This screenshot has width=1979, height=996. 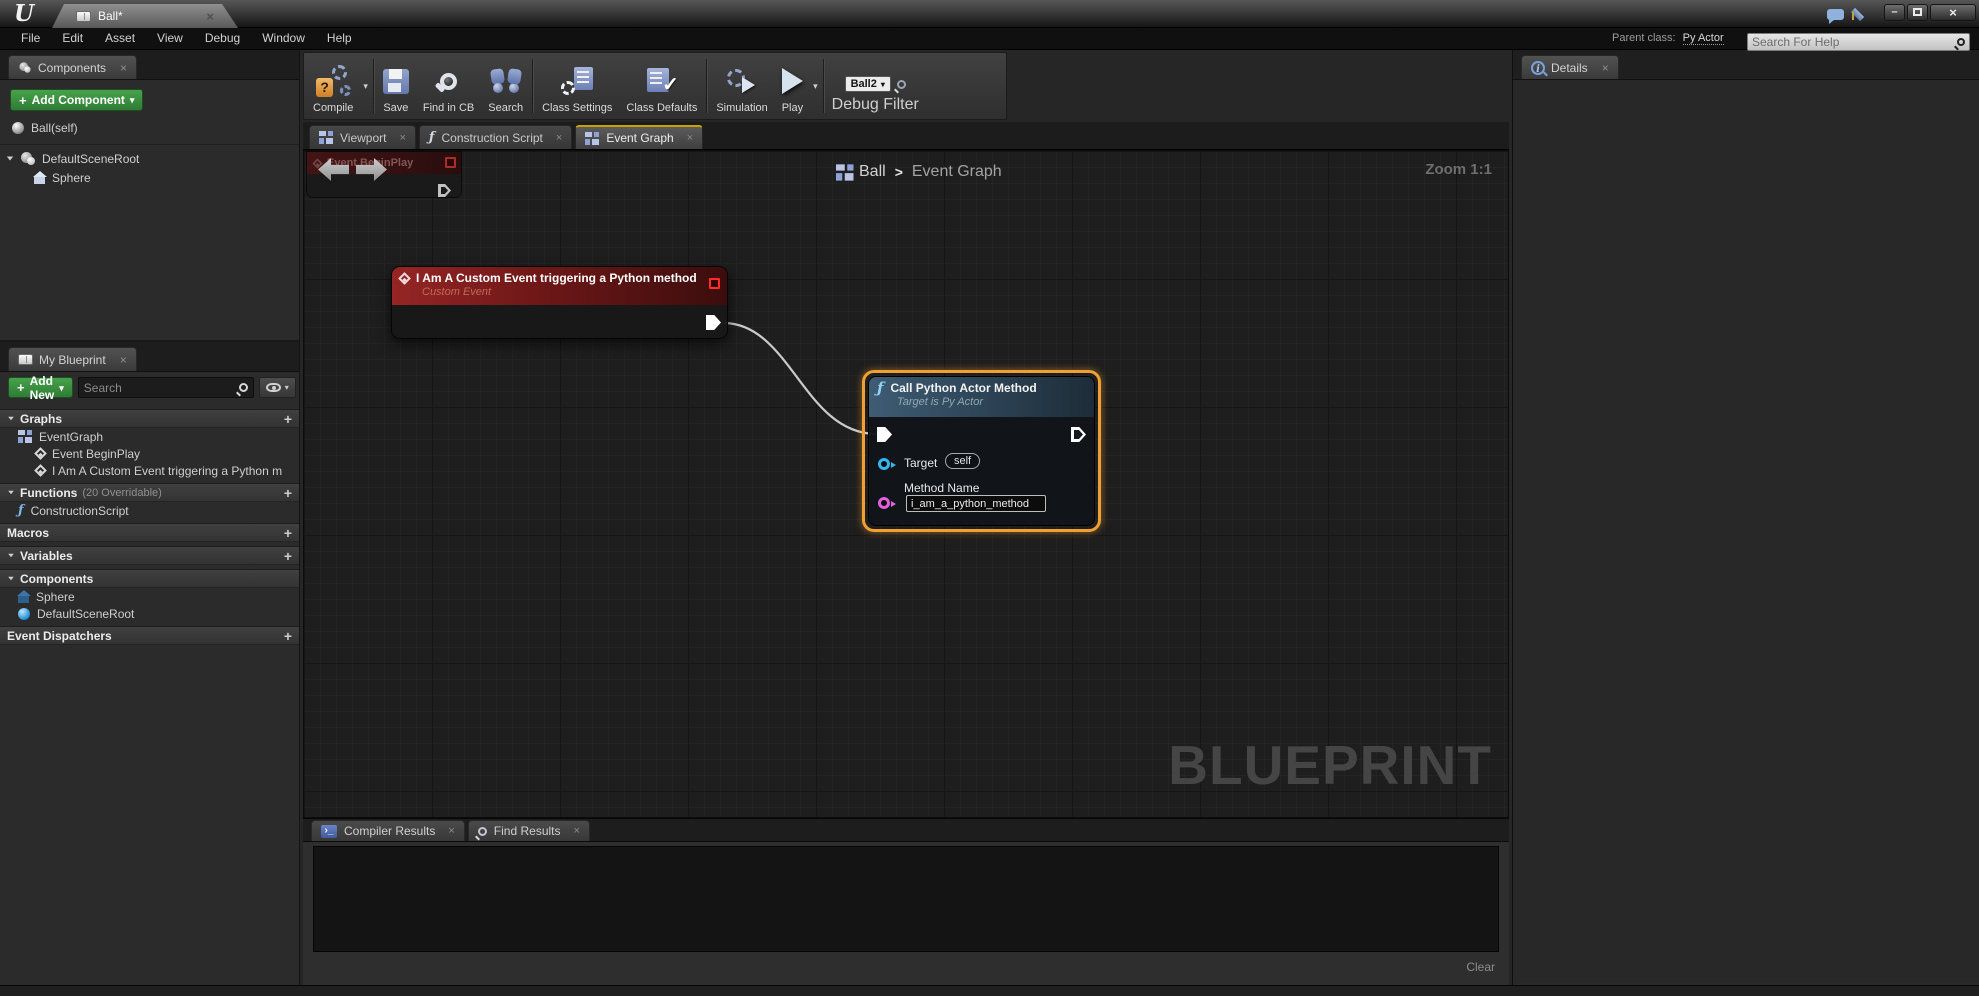 I want to click on menu-window: Window, so click(x=283, y=38).